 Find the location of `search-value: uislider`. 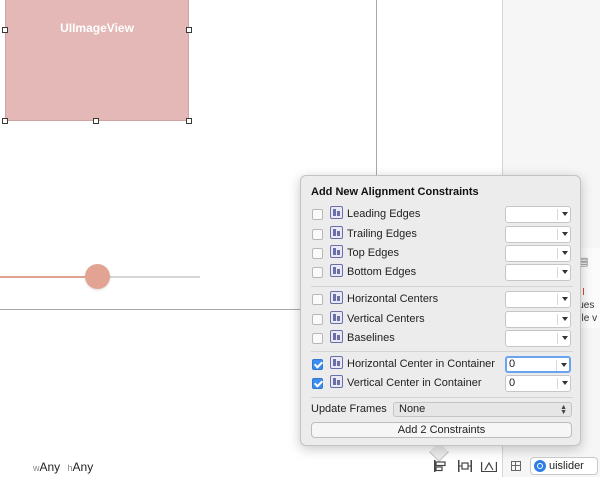

search-value: uislider is located at coordinates (566, 466).